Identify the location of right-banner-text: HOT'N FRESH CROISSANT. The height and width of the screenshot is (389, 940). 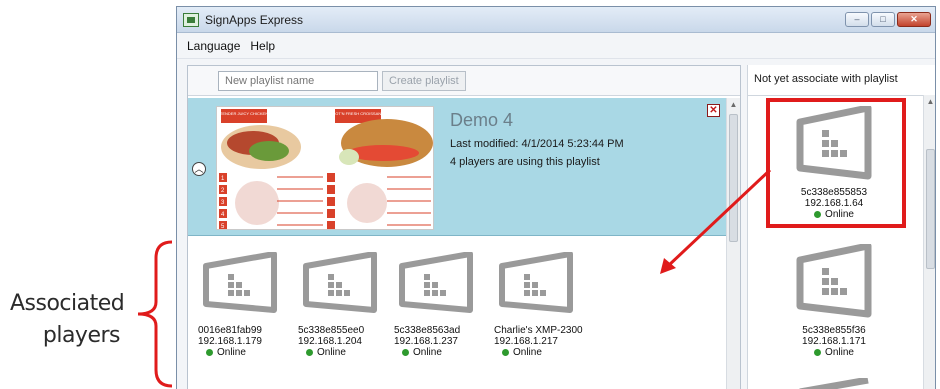
(358, 113).